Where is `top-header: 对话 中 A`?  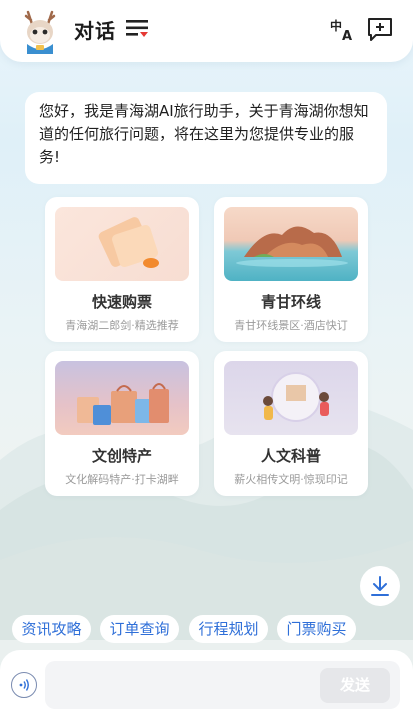
top-header: 对话 中 A is located at coordinates (206, 31).